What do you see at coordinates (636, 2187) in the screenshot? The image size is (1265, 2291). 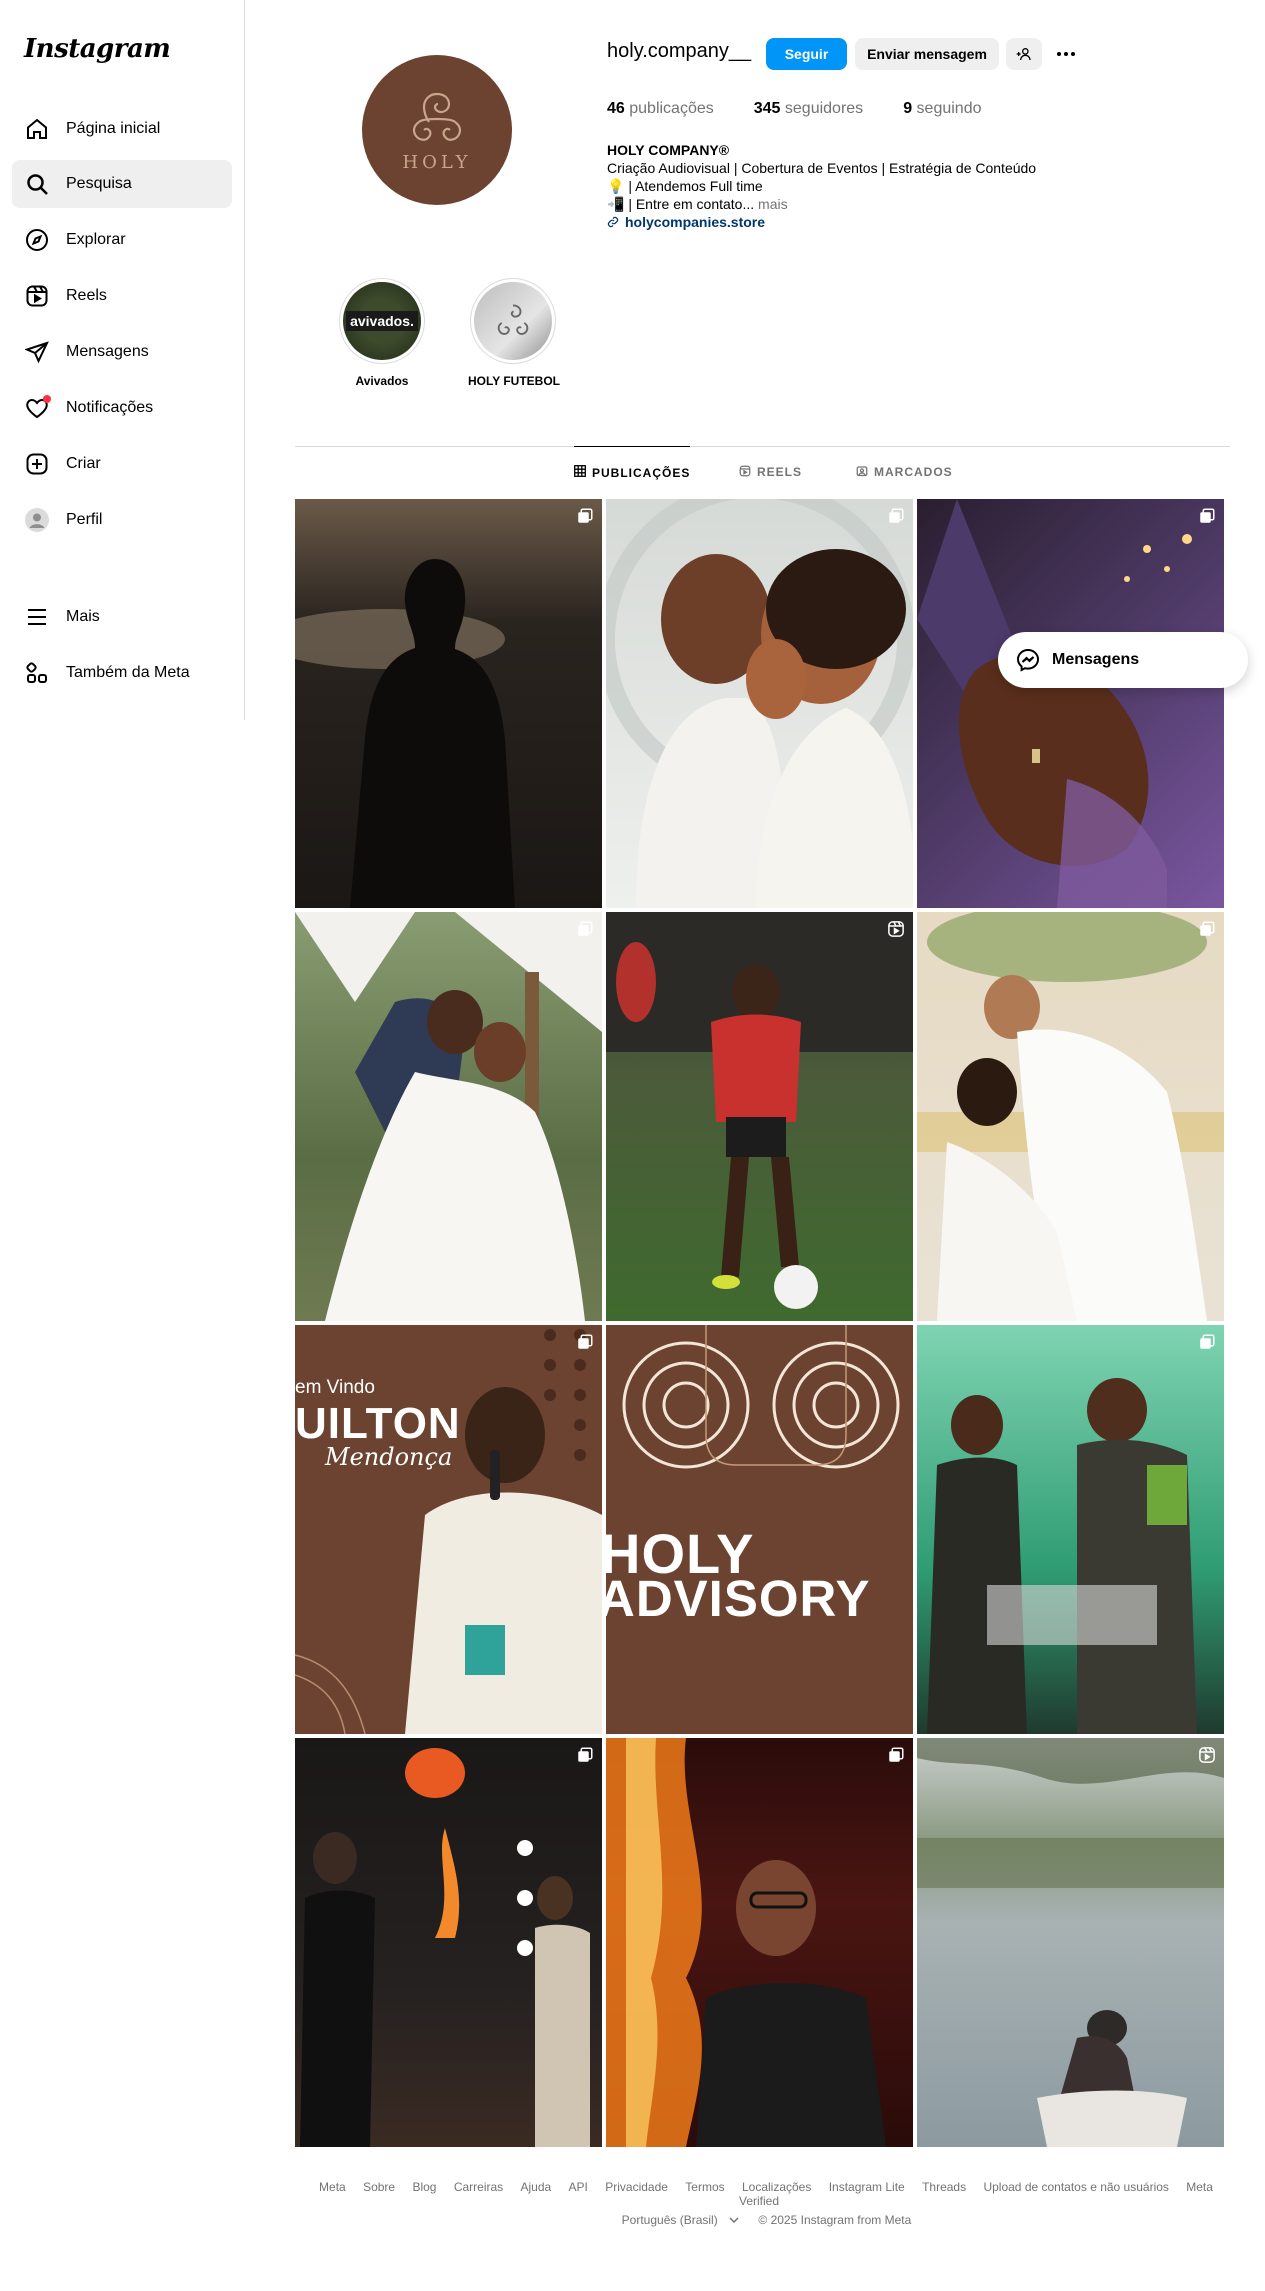 I see `footer-link: Privacidade` at bounding box center [636, 2187].